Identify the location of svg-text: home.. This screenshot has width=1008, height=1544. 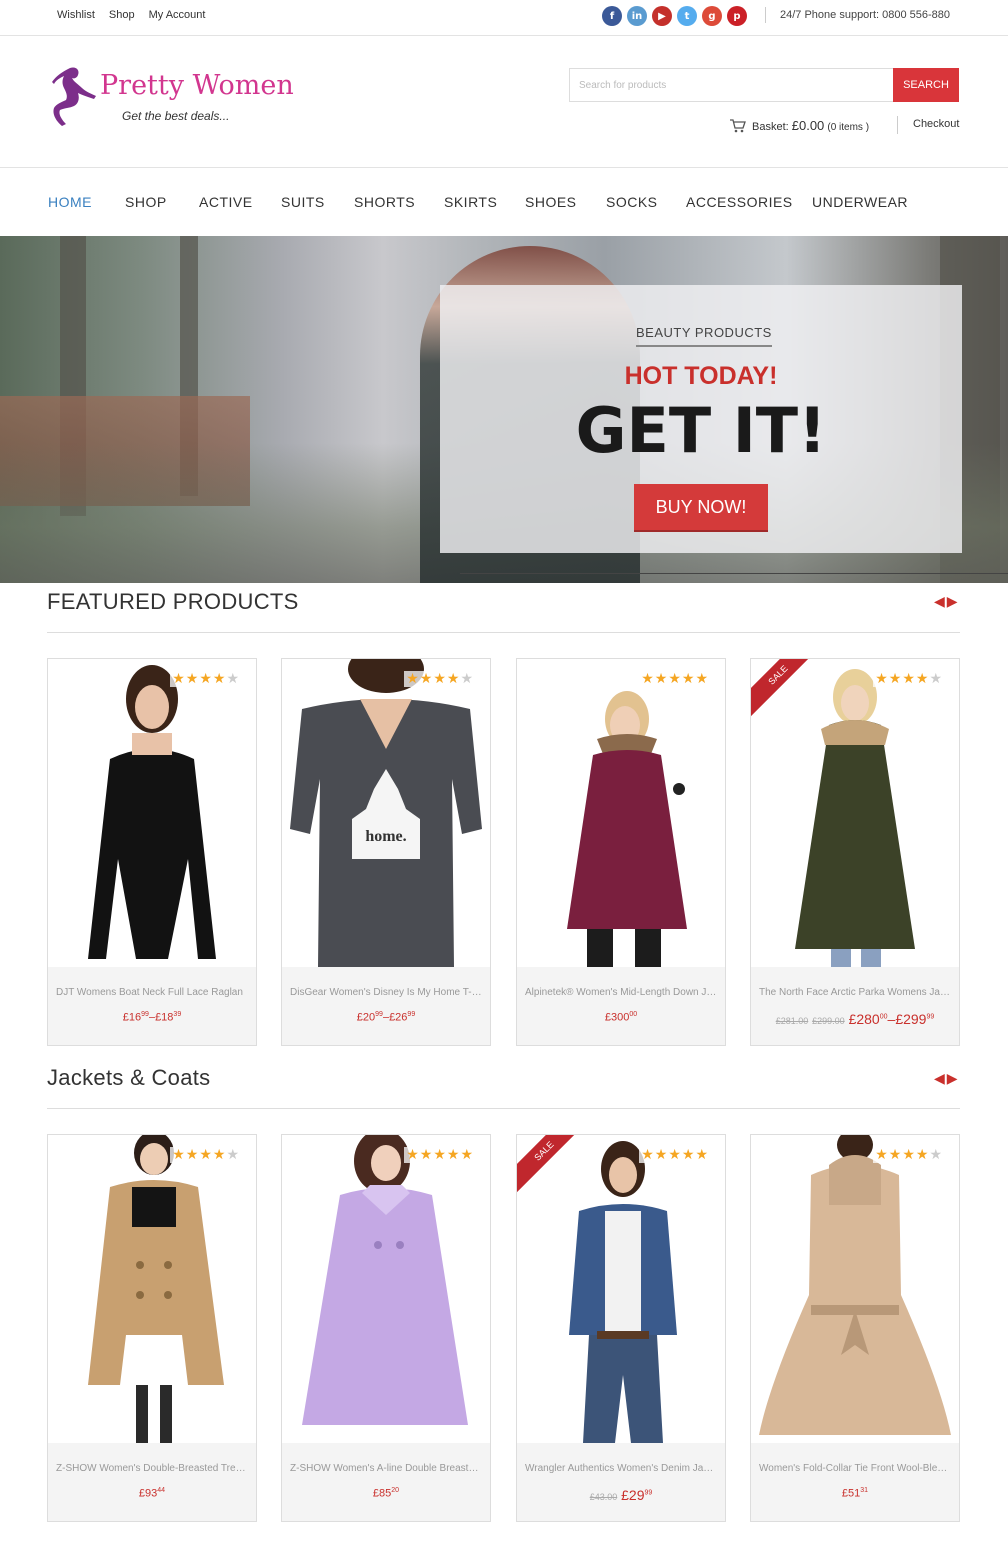
(385, 836).